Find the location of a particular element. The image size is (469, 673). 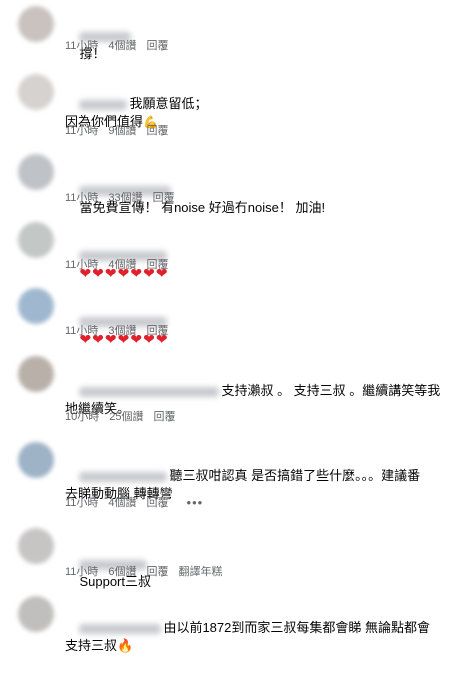

more-options-icon: ••• is located at coordinates (195, 502).